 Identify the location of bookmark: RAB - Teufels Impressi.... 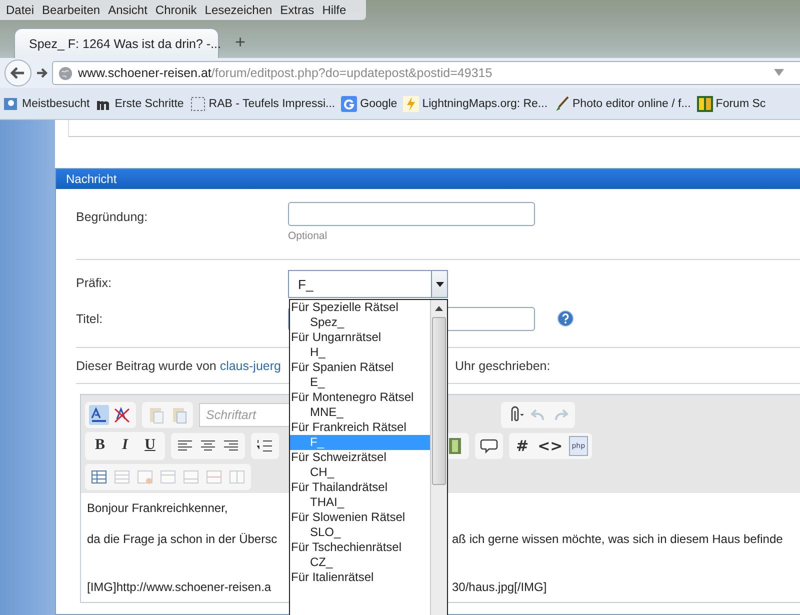
(263, 104).